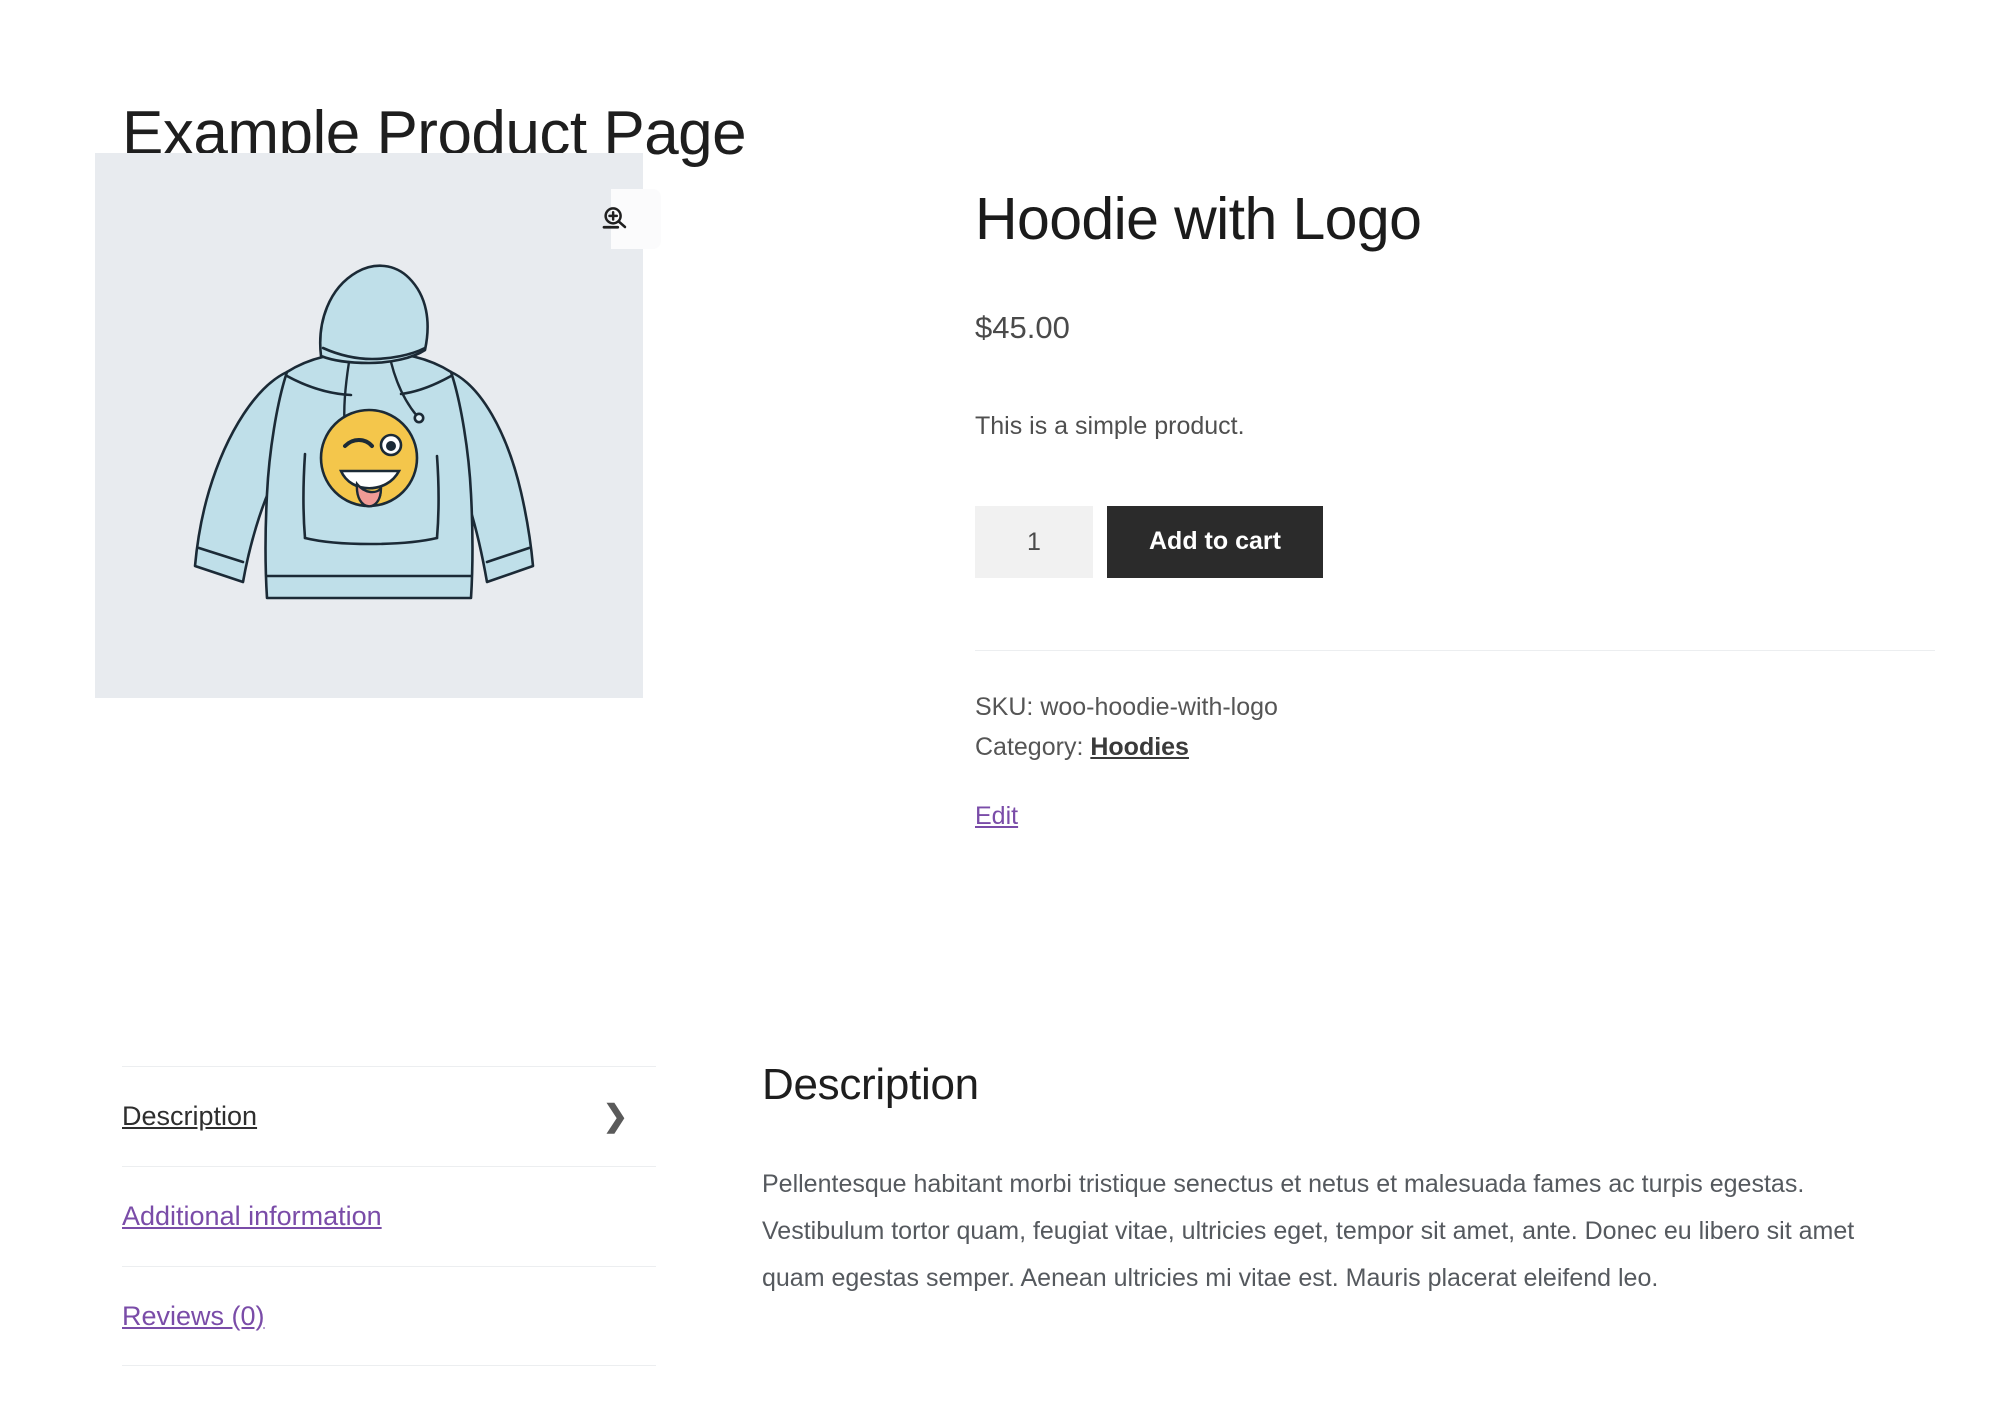 The height and width of the screenshot is (1414, 1999). Describe the element at coordinates (389, 1316) in the screenshot. I see `tab-reviews: Reviews (0)` at that location.